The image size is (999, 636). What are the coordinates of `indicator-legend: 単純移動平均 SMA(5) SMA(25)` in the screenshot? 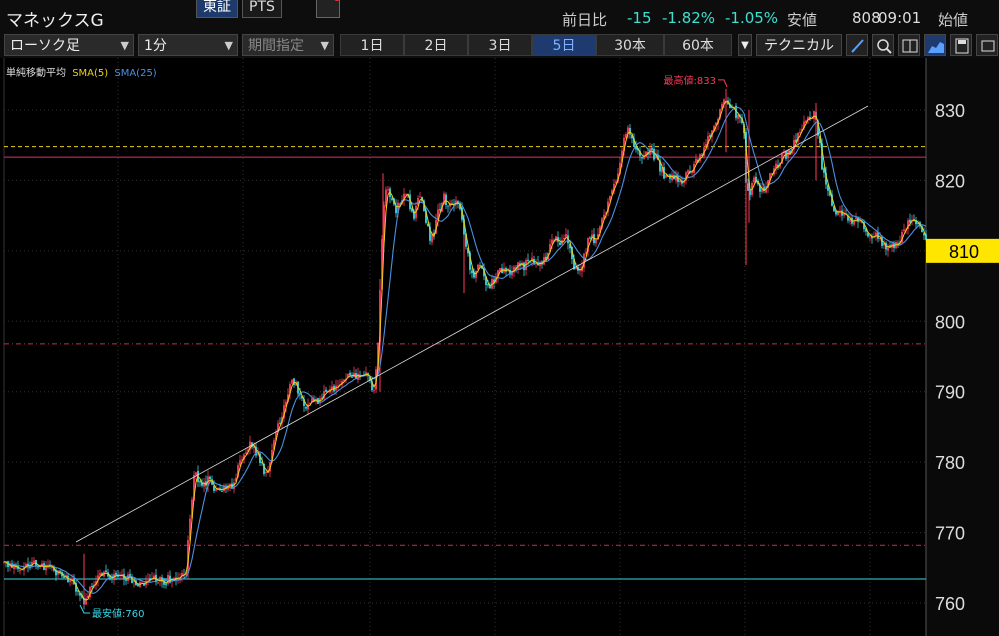 It's located at (83, 71).